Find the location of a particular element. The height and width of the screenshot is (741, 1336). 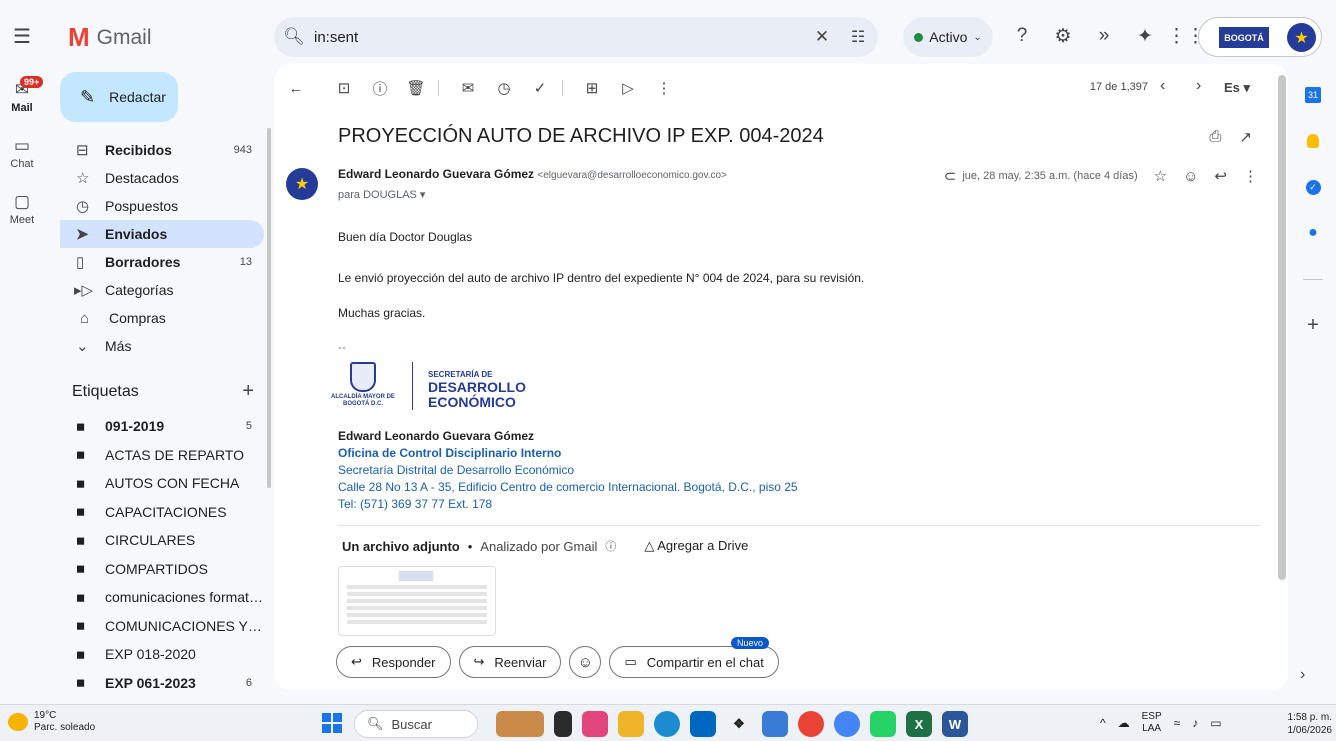

search-bar: 🔍︎ in:sent ✕ ☷ is located at coordinates (576, 37).